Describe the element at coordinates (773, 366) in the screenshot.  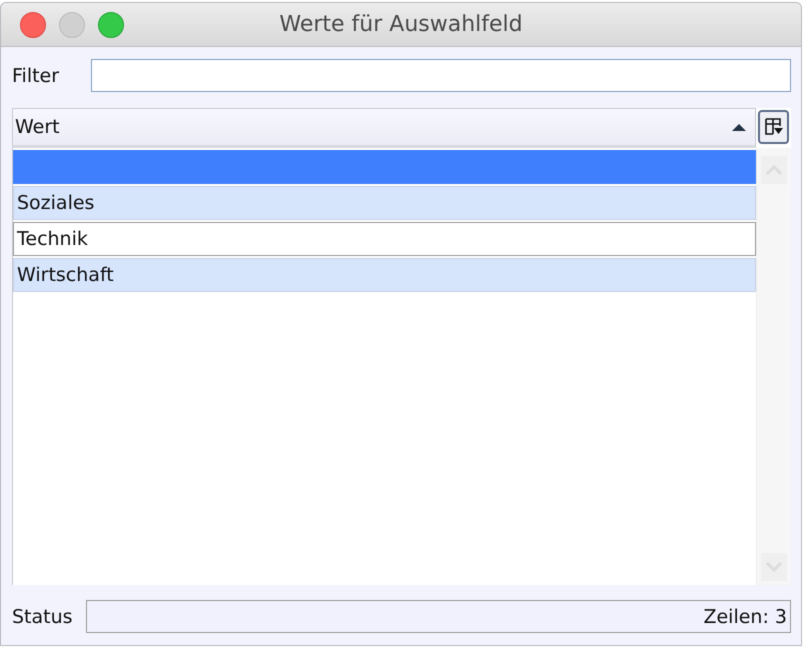
I see `scrollbar` at that location.